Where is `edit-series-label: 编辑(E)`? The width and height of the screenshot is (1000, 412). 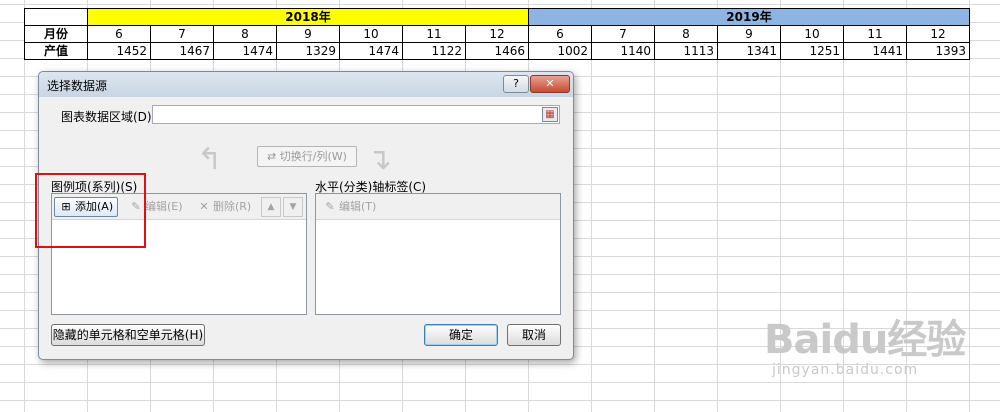 edit-series-label: 编辑(E) is located at coordinates (164, 206).